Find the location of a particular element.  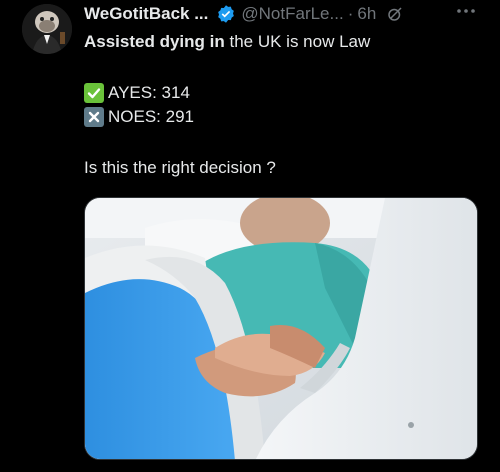

ayes-count: AYES: 314 is located at coordinates (149, 92).